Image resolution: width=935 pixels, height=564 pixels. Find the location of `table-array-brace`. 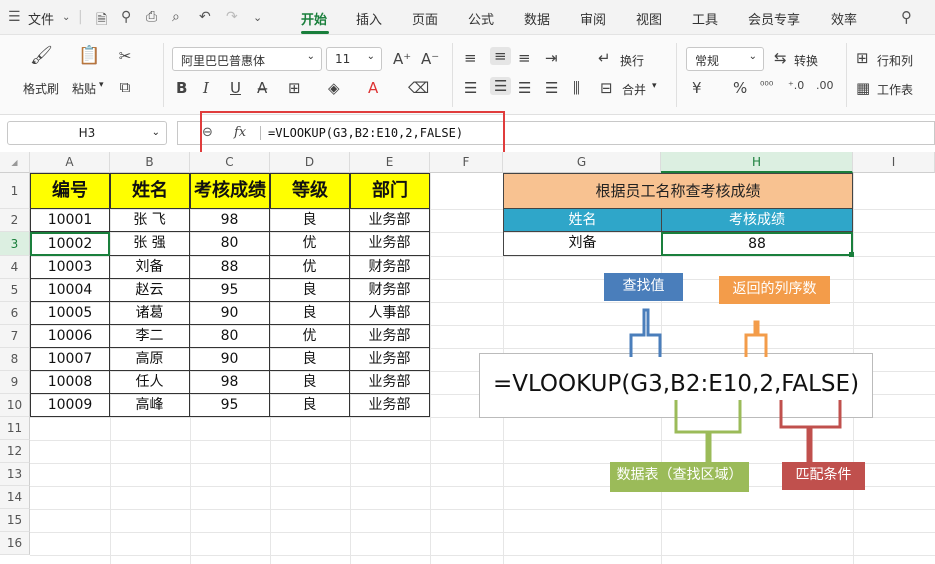

table-array-brace is located at coordinates (708, 432).